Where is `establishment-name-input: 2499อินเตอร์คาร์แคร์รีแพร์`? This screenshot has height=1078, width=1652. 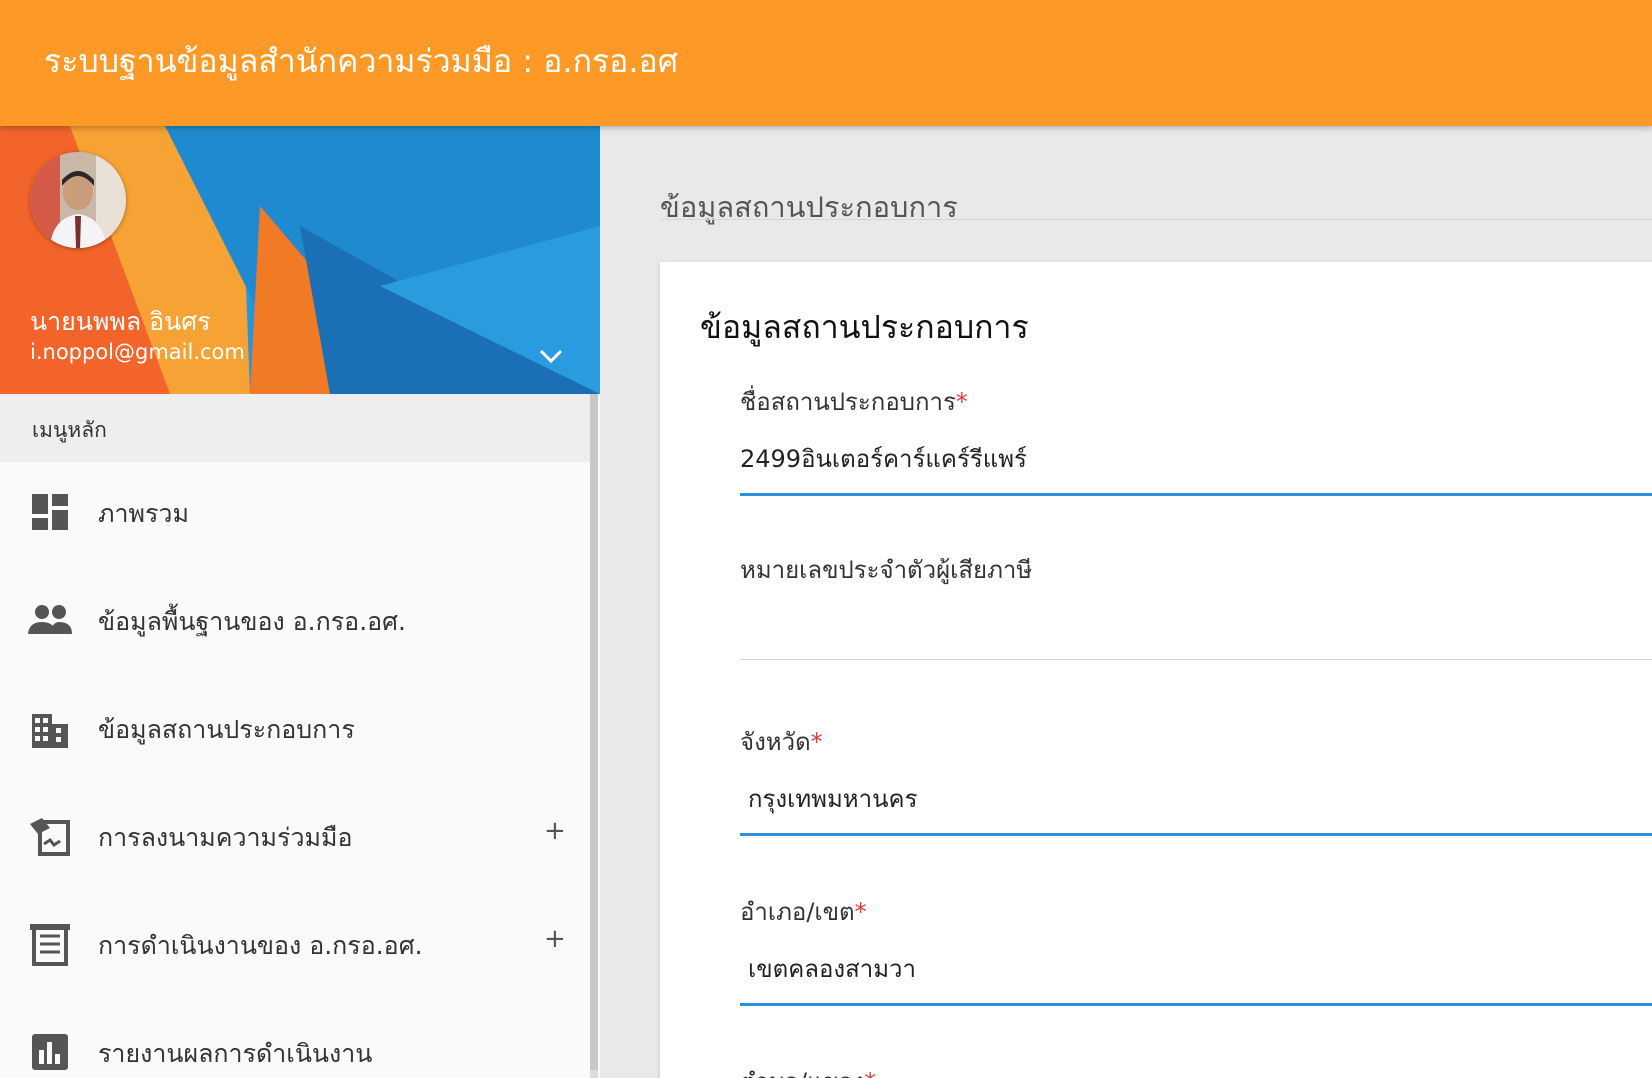 establishment-name-input: 2499อินเตอร์คาร์แคร์รีแพร์ is located at coordinates (1196, 459).